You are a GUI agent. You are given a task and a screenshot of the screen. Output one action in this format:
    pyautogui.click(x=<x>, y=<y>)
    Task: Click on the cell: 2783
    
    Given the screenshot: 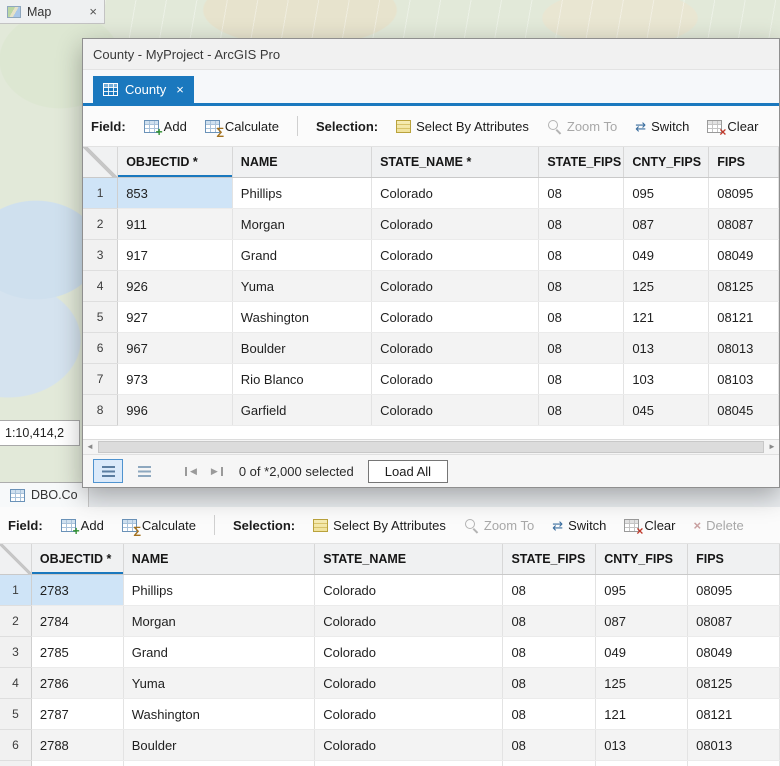 What is the action you would take?
    pyautogui.click(x=77, y=590)
    